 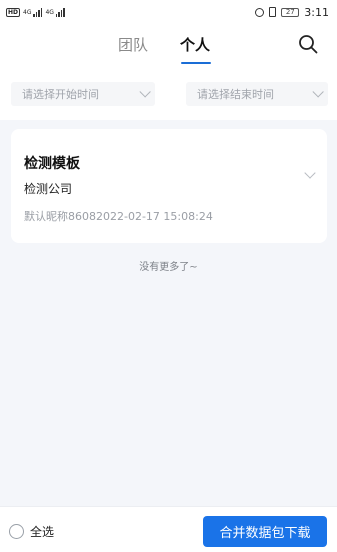 What do you see at coordinates (49, 12) in the screenshot?
I see `network-type-2: 4G` at bounding box center [49, 12].